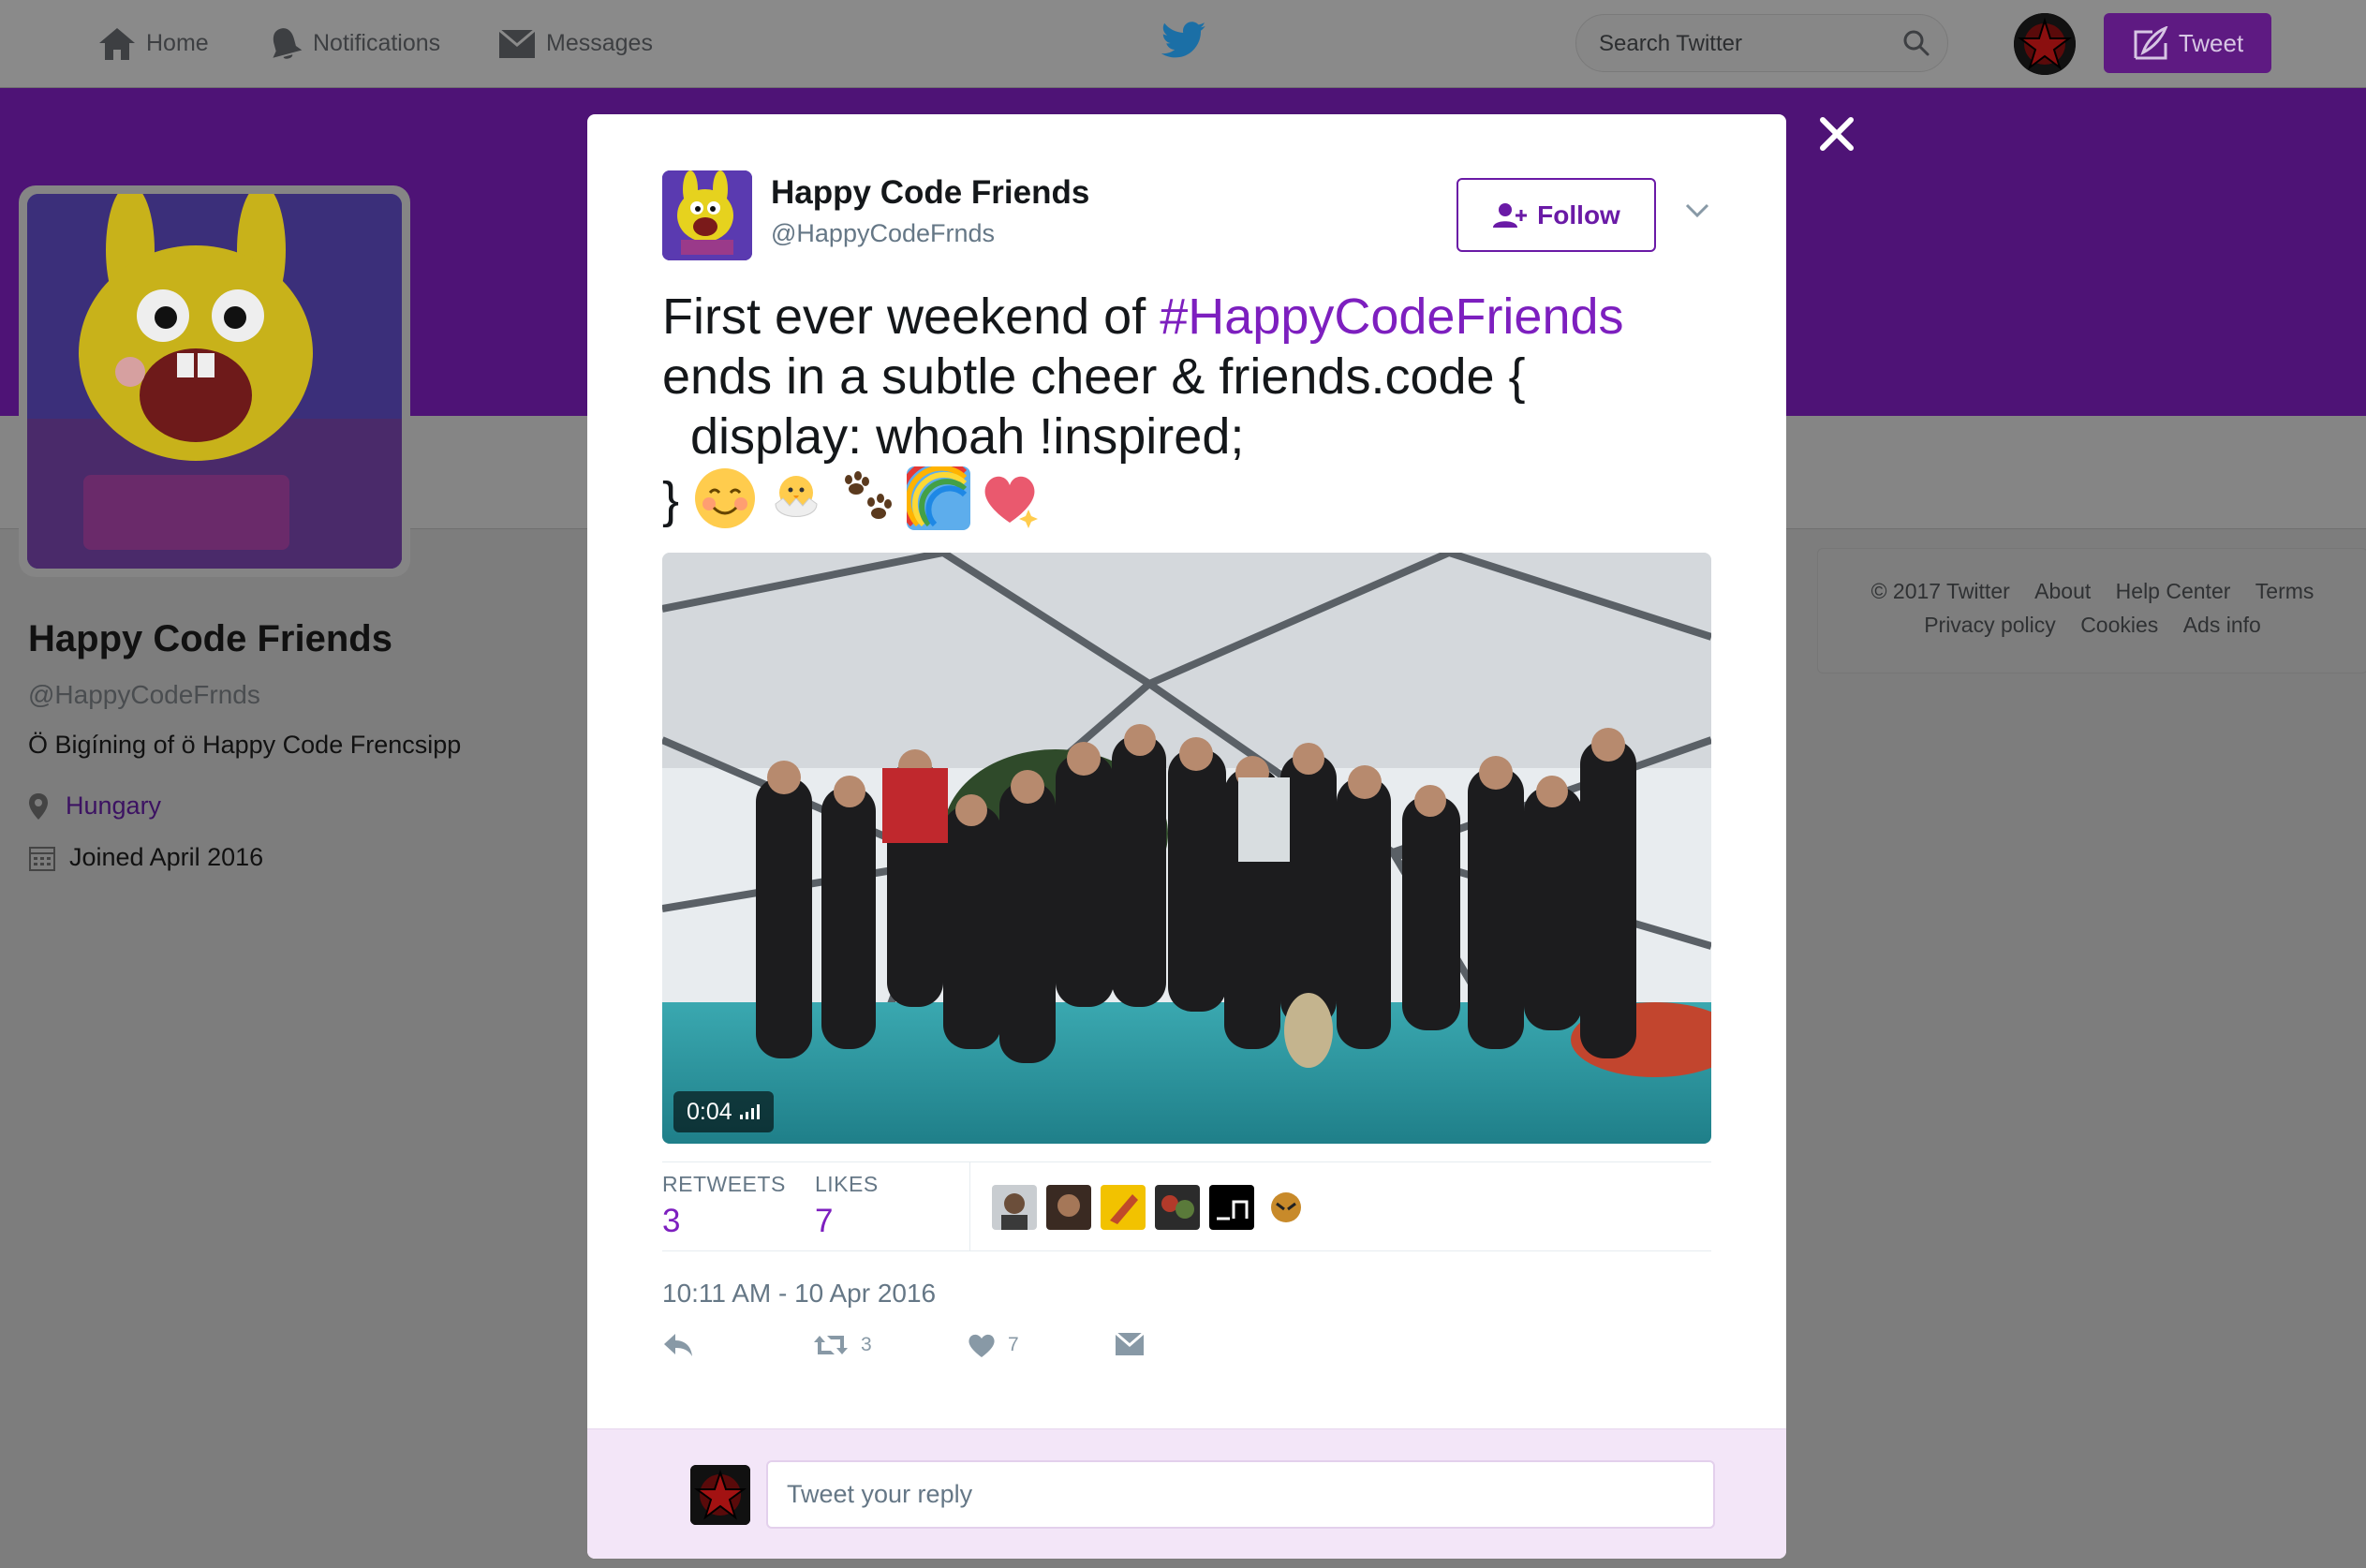 Image resolution: width=2366 pixels, height=1568 pixels. What do you see at coordinates (1014, 1344) in the screenshot?
I see `like-action-count: 7` at bounding box center [1014, 1344].